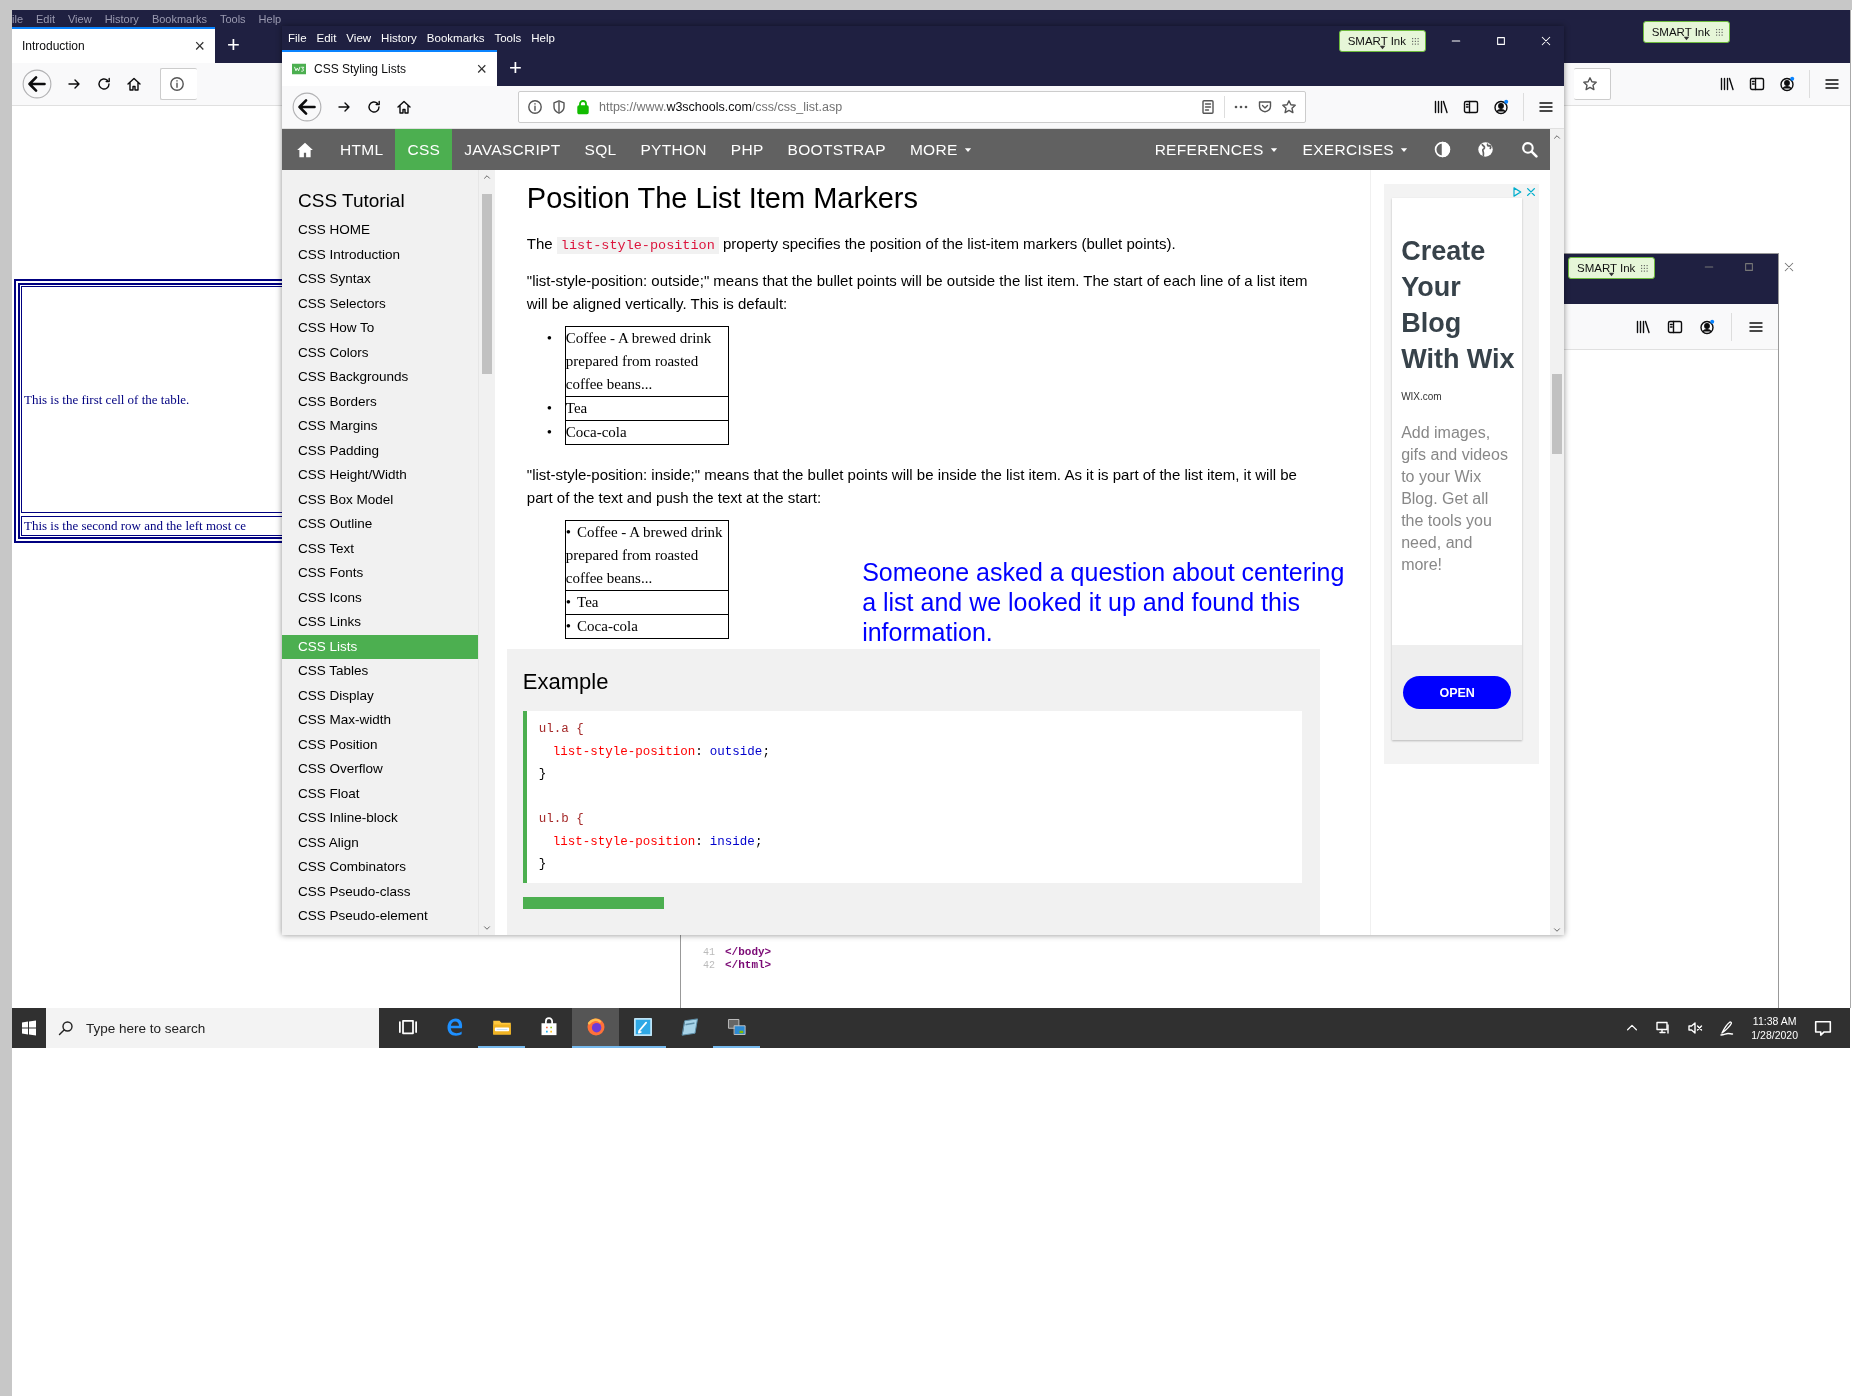 The height and width of the screenshot is (1396, 1863). Describe the element at coordinates (113, 45) in the screenshot. I see `browser-tab: Introduction ×` at that location.